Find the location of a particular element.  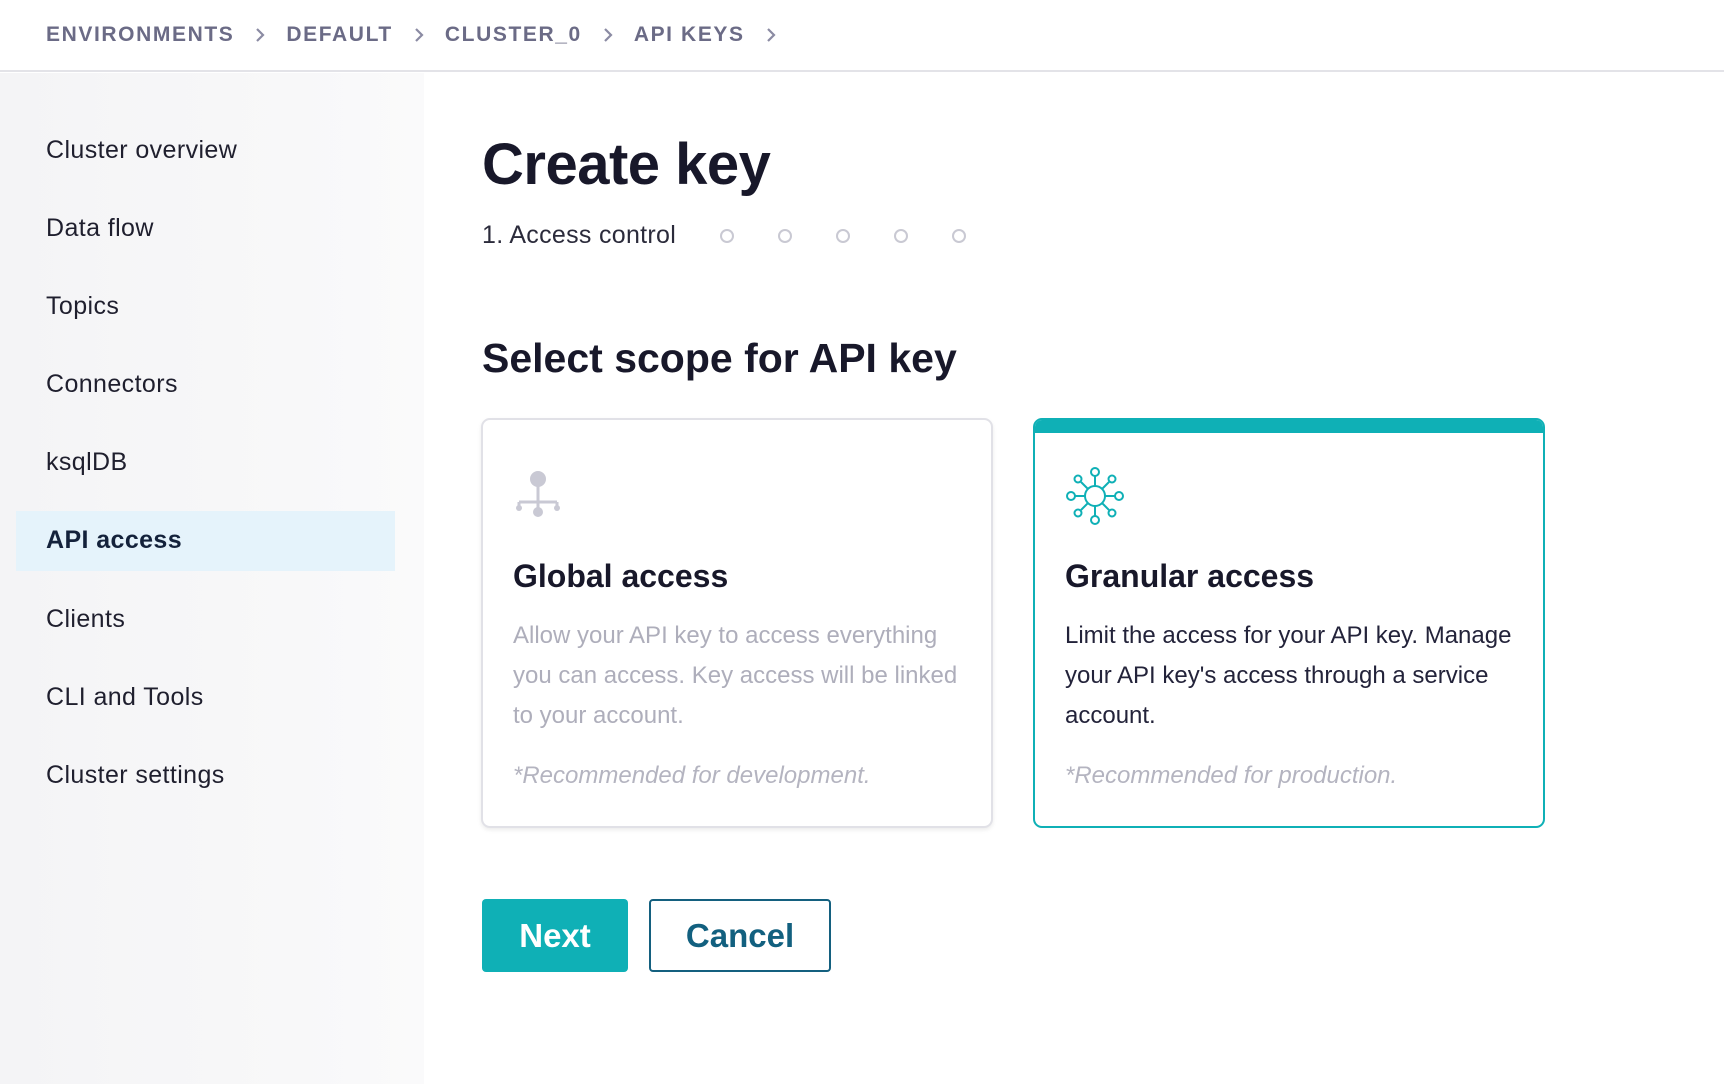

page-title: Create key is located at coordinates (626, 164).